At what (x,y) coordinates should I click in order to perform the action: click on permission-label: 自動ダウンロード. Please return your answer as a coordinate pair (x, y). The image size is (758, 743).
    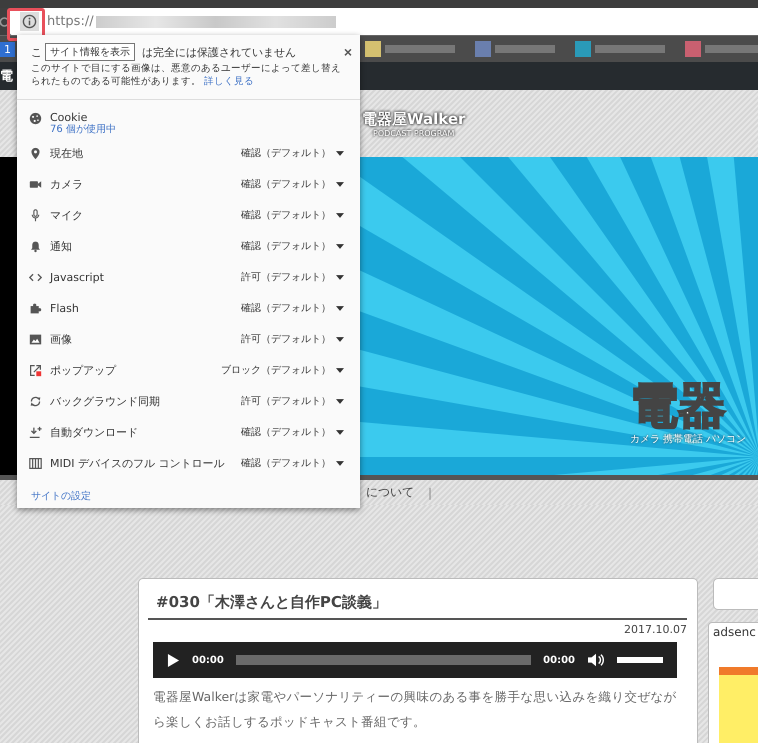
    Looking at the image, I should click on (94, 432).